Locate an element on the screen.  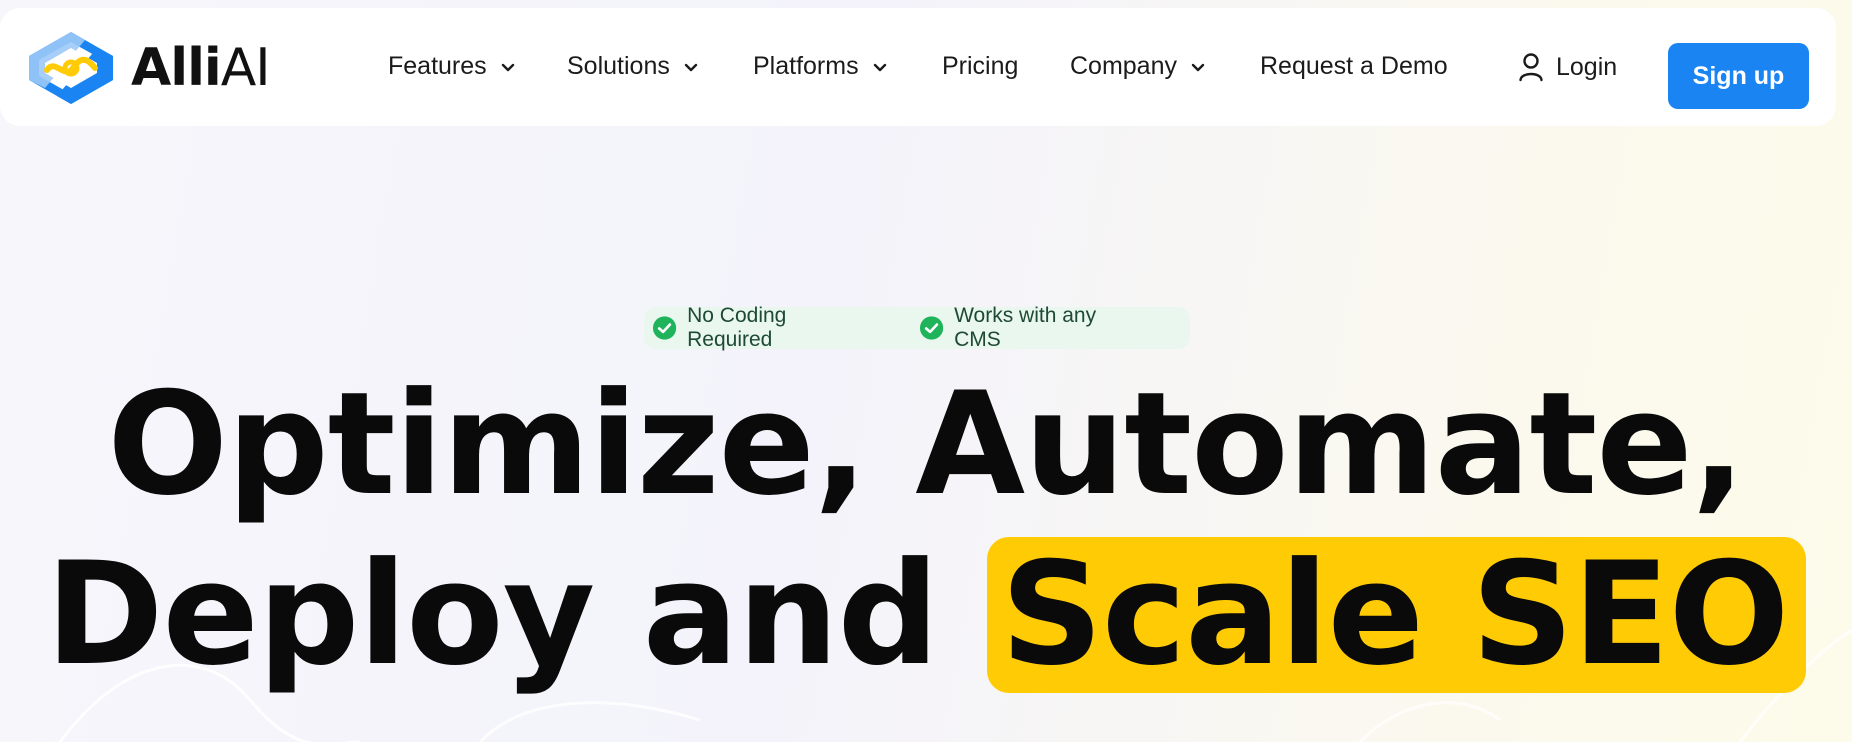
login-label: Login is located at coordinates (1587, 66).